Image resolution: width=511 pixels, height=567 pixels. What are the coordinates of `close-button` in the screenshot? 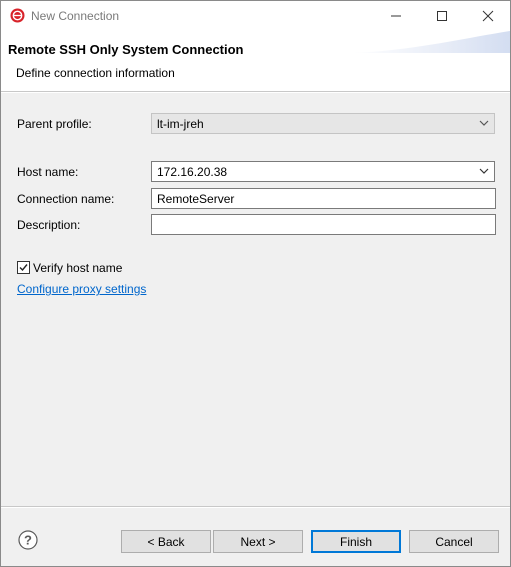 It's located at (488, 16).